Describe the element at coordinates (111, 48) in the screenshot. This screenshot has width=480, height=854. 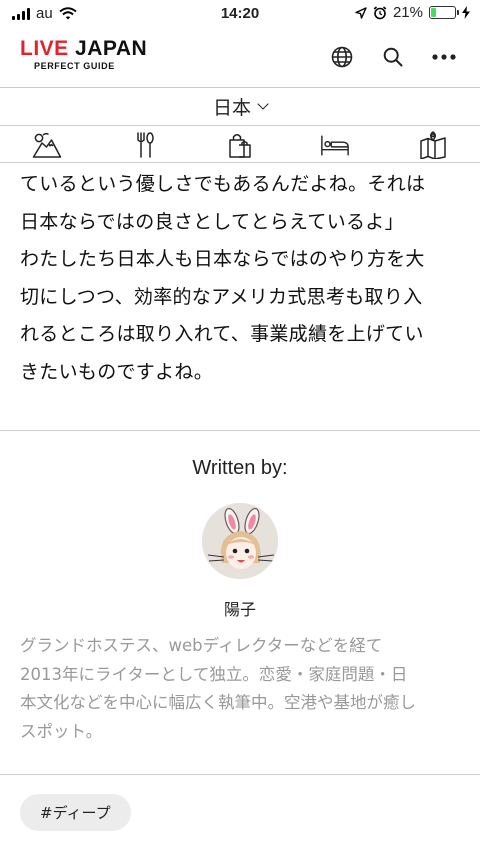
I see `logo-japan: JAPAN` at that location.